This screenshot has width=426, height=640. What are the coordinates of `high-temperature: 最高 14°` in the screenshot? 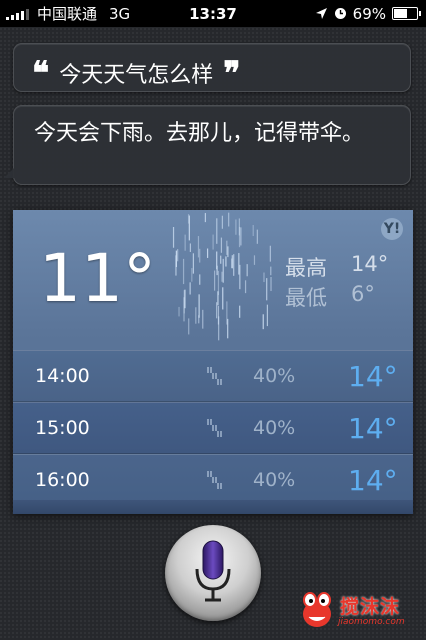 It's located at (336, 267).